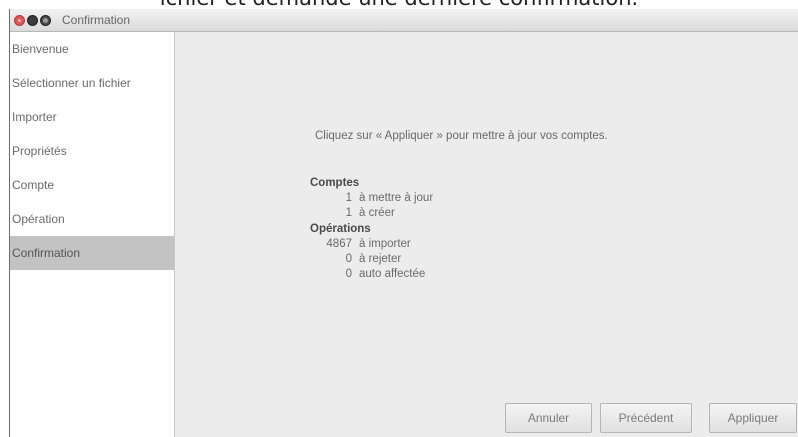  What do you see at coordinates (92, 49) in the screenshot?
I see `sidebar-item-welcome: Bienvenue` at bounding box center [92, 49].